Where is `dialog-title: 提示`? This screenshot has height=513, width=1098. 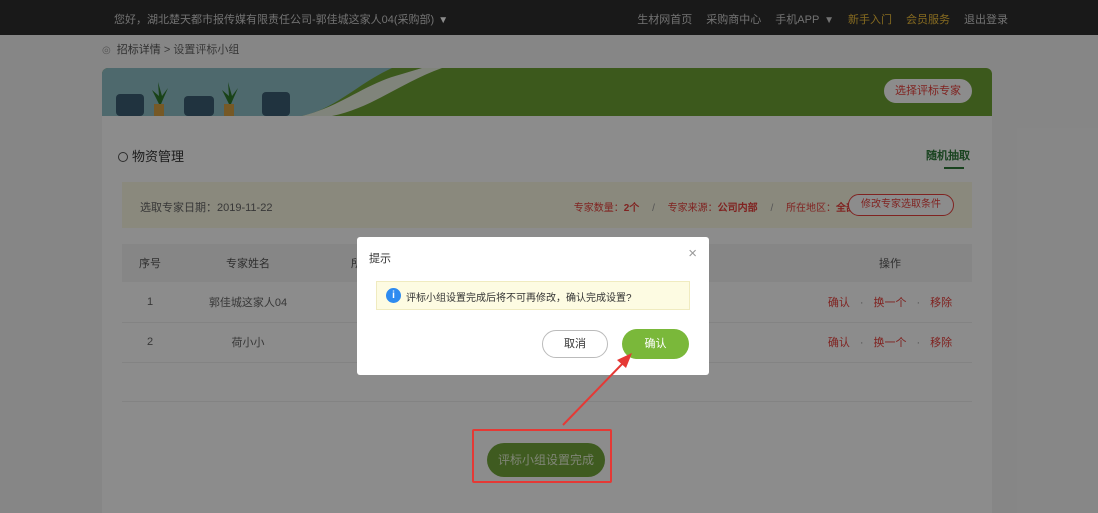 dialog-title: 提示 is located at coordinates (380, 259).